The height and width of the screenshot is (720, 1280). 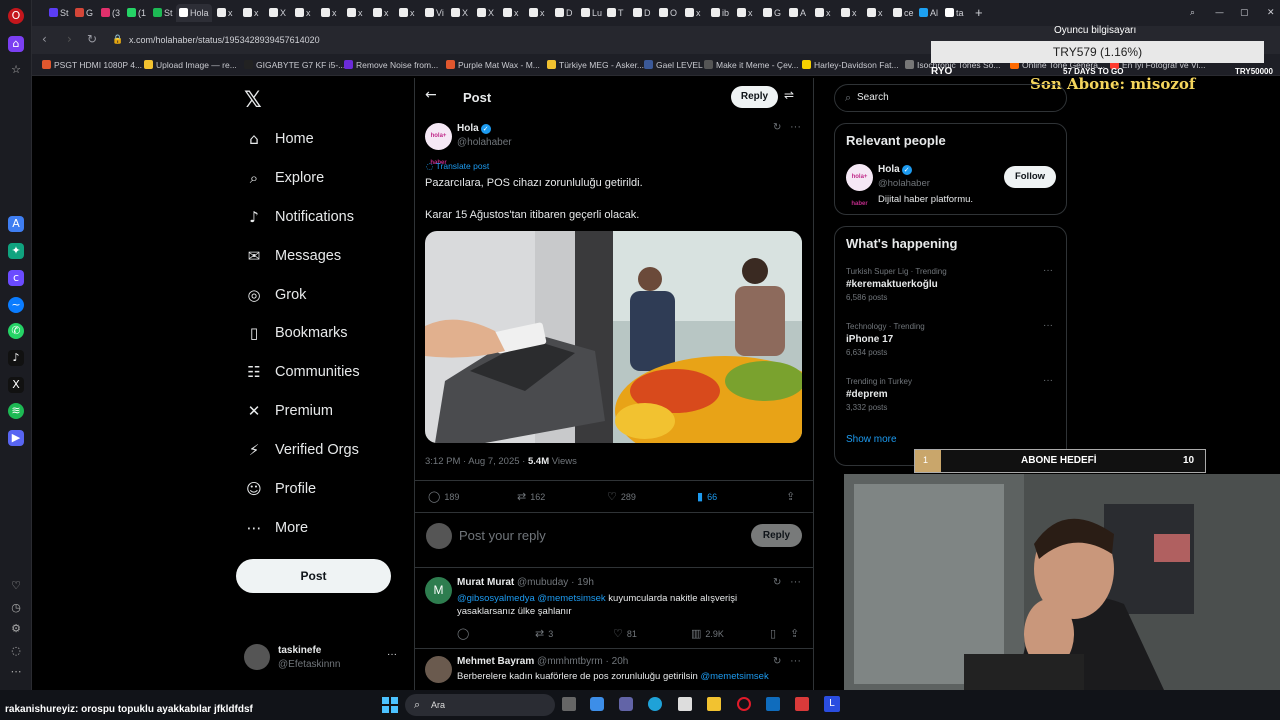 What do you see at coordinates (438, 144) in the screenshot?
I see `author-avatar: hola+ haber` at bounding box center [438, 144].